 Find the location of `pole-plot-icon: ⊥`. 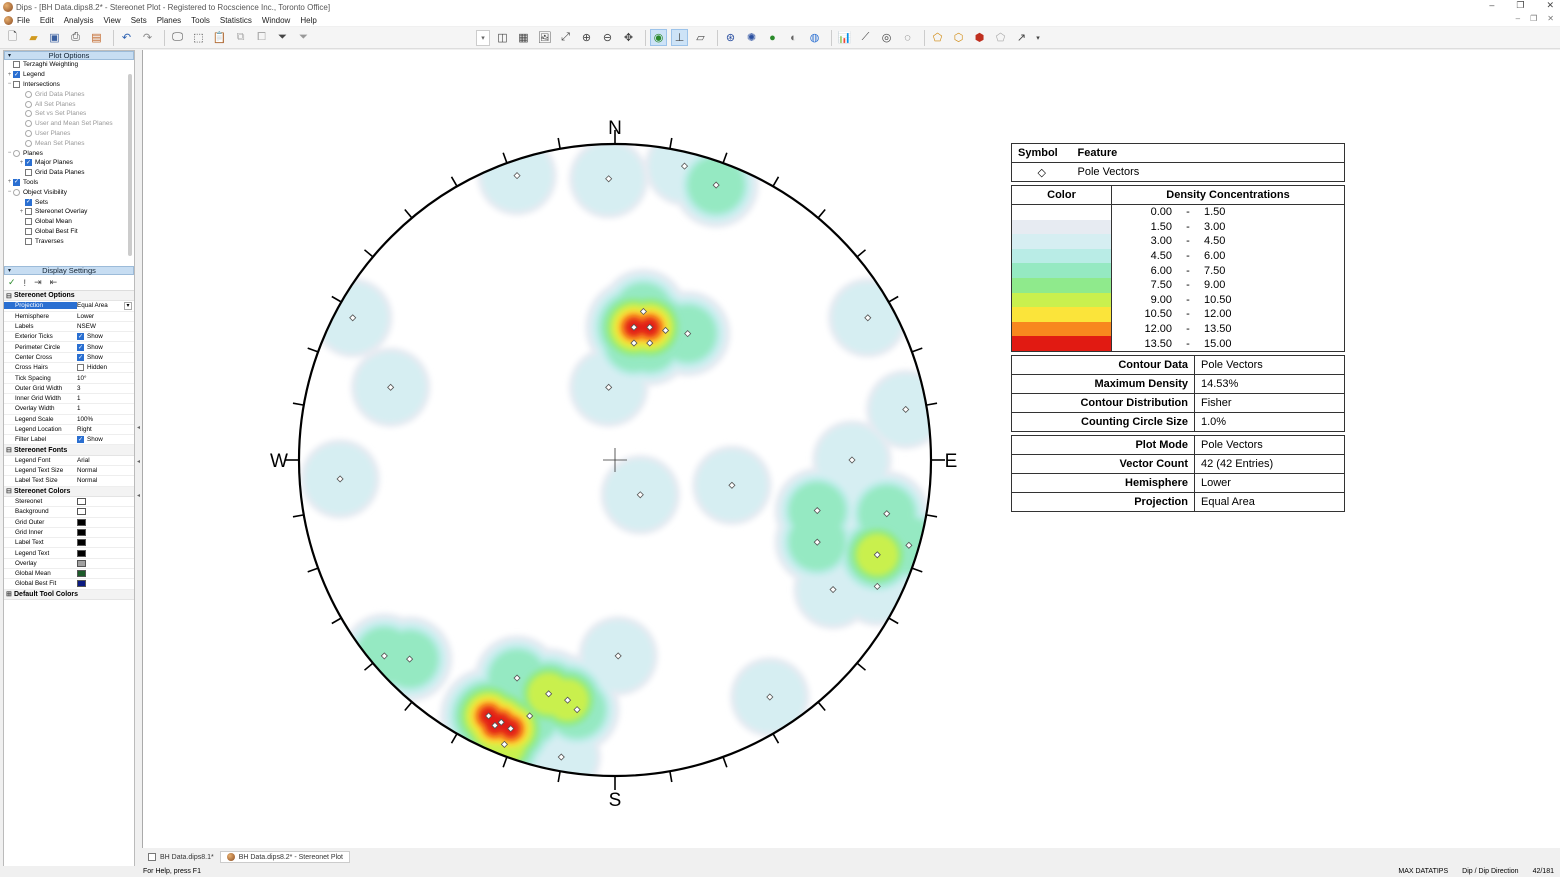

pole-plot-icon: ⊥ is located at coordinates (679, 37).